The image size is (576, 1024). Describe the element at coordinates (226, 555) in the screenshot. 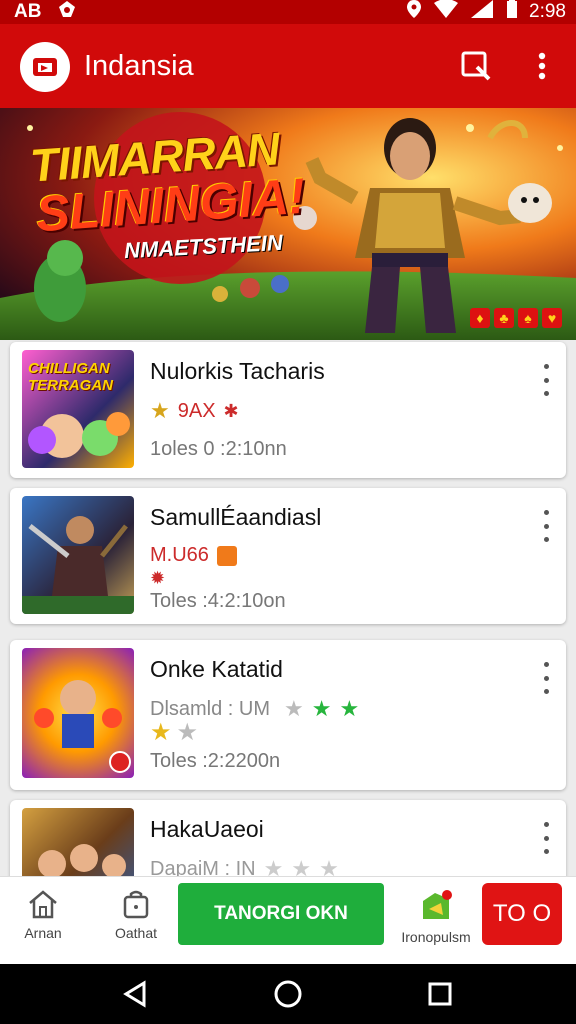

I see `gift-icon` at that location.